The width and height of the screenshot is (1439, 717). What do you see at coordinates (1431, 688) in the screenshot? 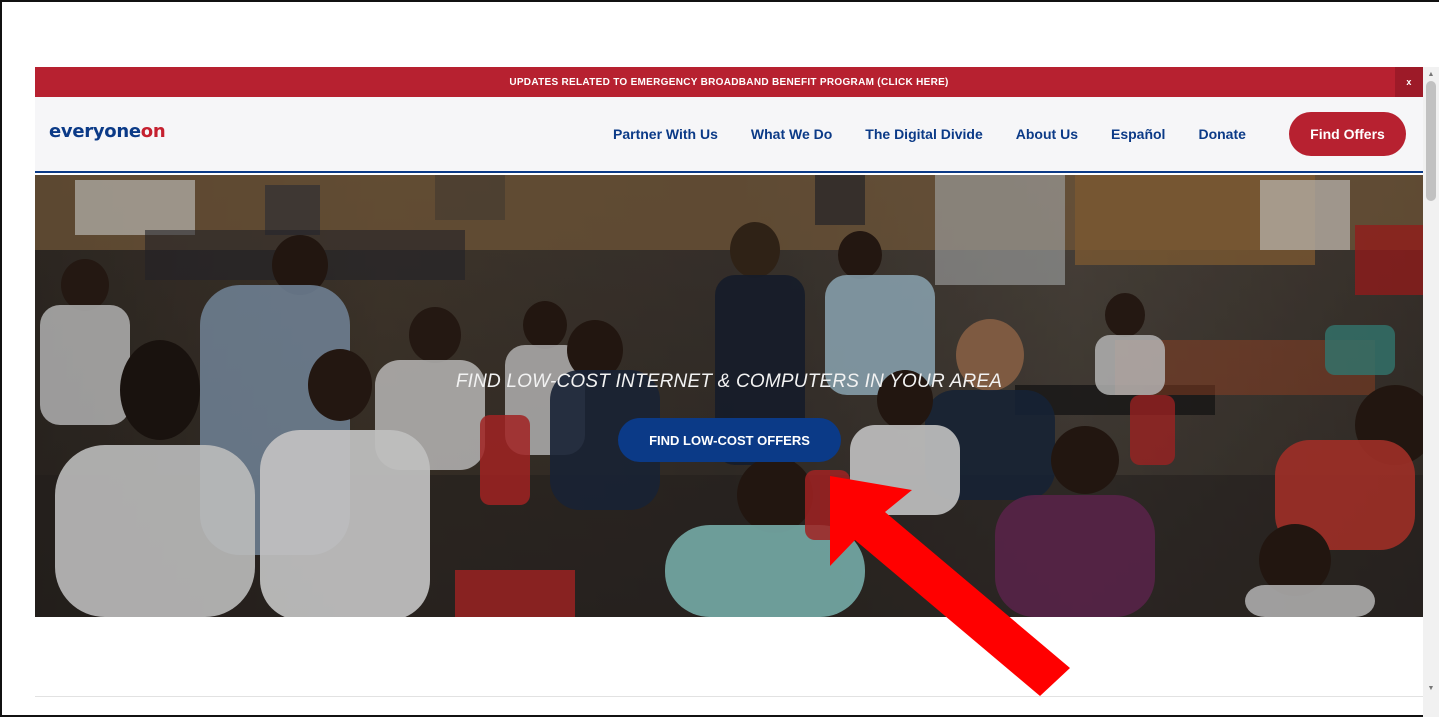
I see `chevron-down-icon: ▼` at bounding box center [1431, 688].